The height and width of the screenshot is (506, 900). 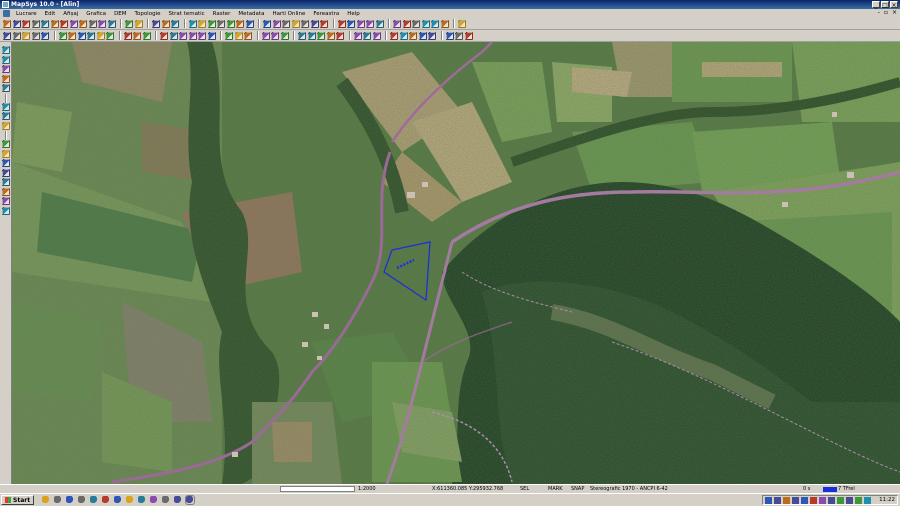 I want to click on ie-icon, so click(x=58, y=500).